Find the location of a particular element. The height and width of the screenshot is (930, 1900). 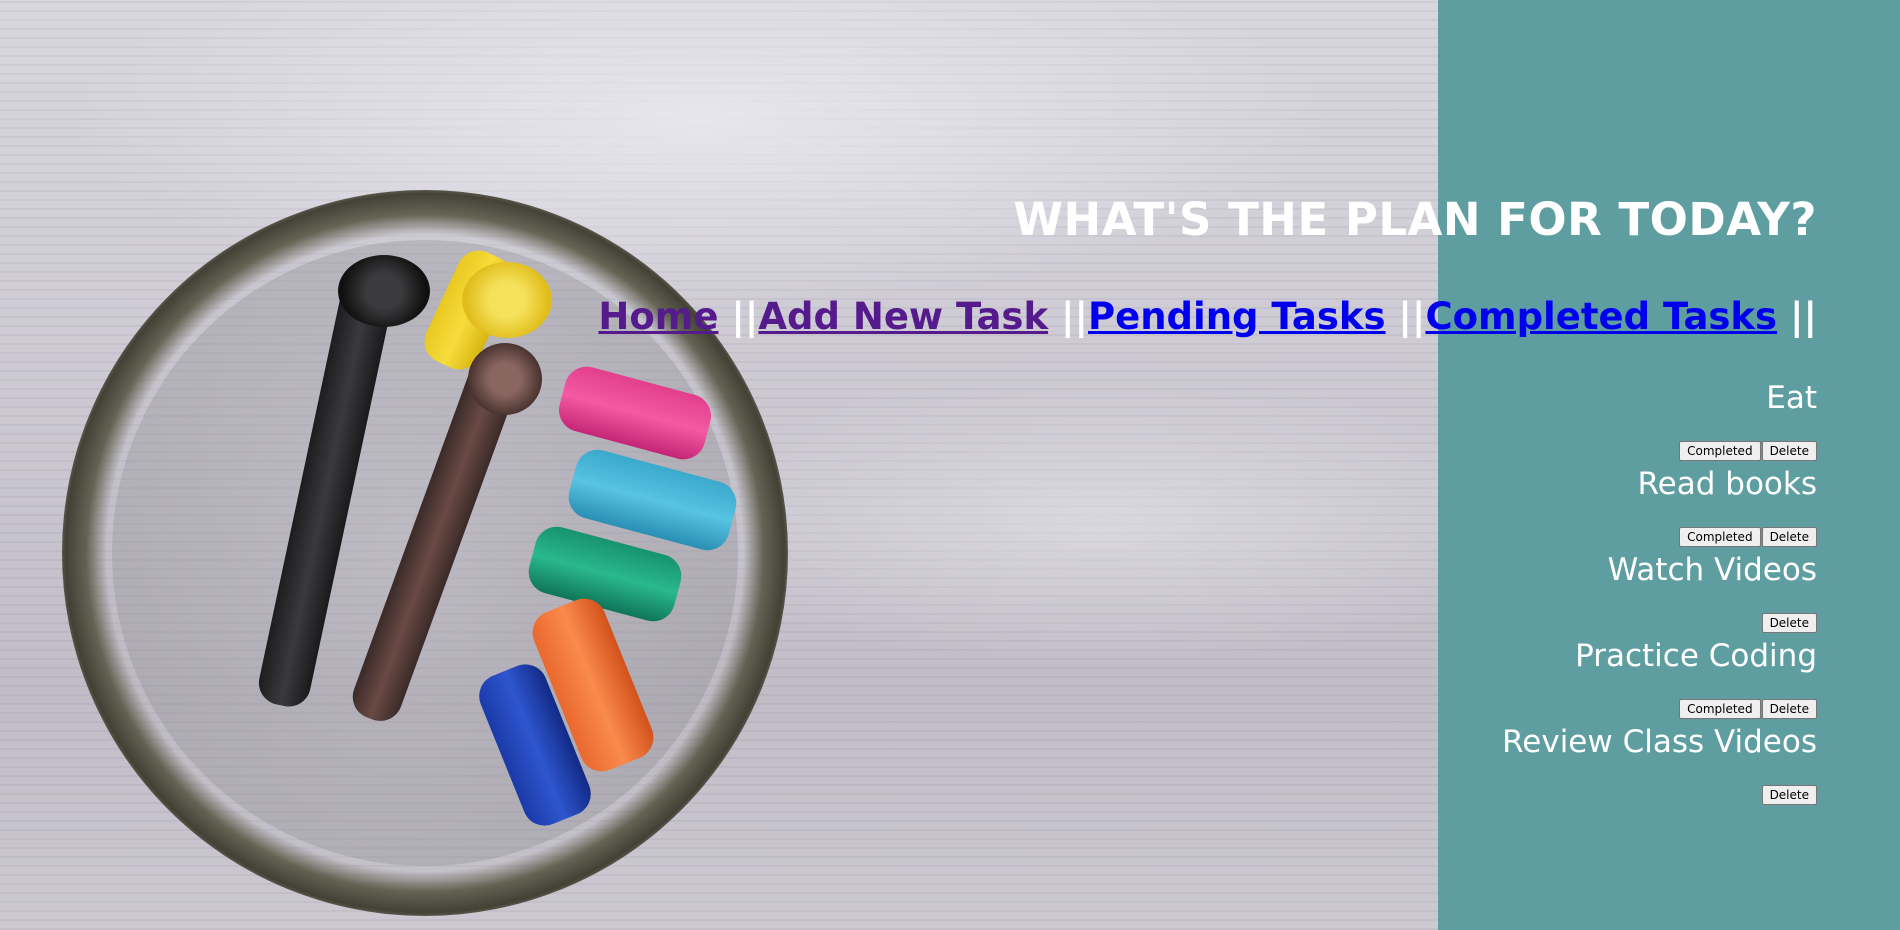

task-item: Read books Completed Delete is located at coordinates (1517, 509).